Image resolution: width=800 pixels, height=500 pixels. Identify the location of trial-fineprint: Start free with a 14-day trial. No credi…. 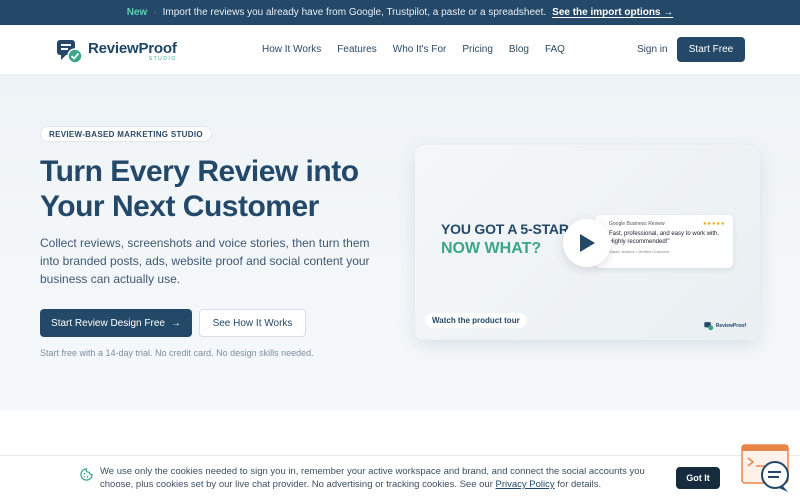
(177, 353).